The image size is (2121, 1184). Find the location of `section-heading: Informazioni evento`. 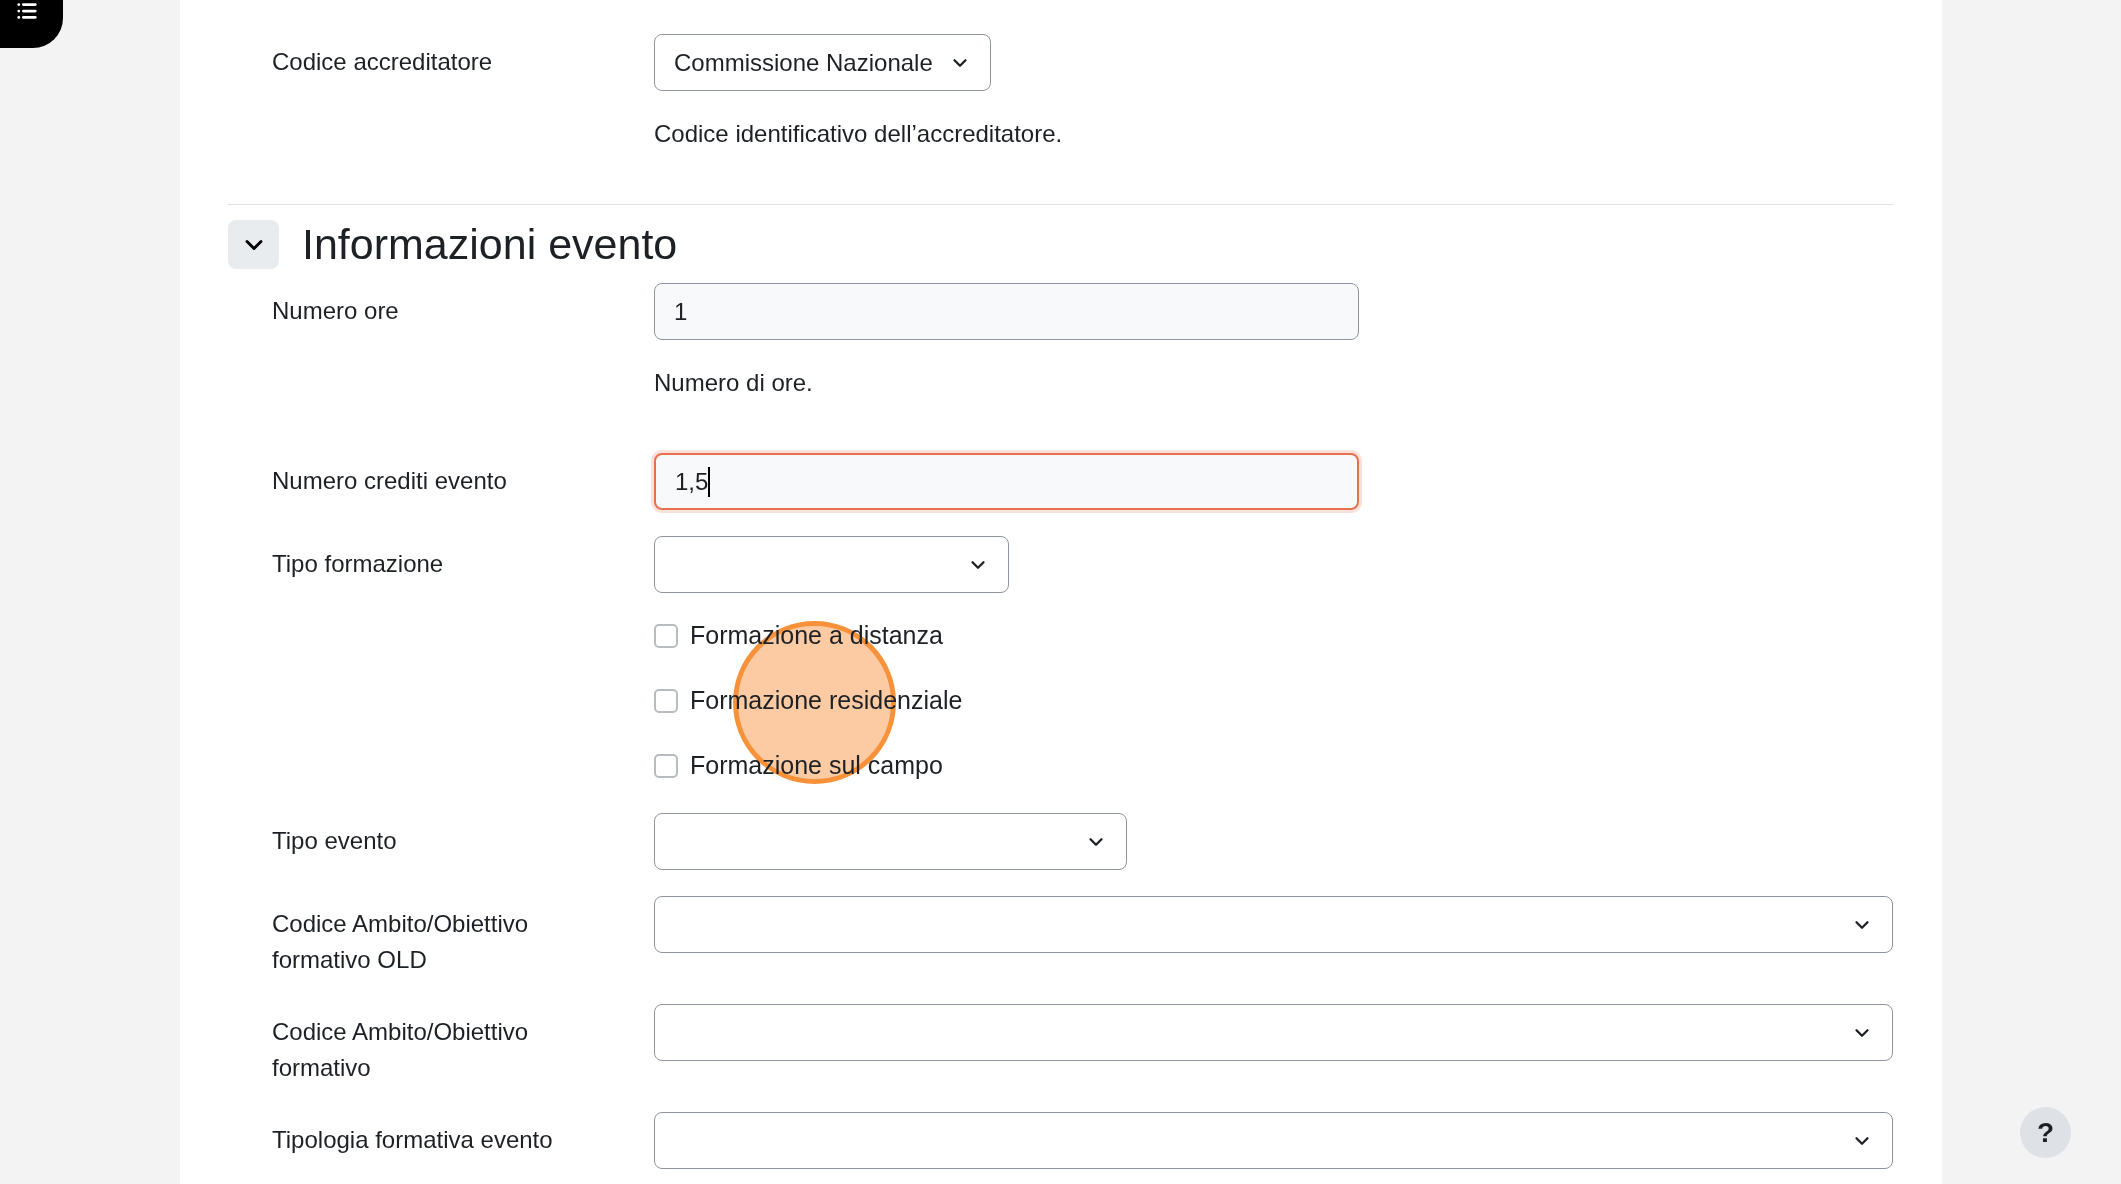

section-heading: Informazioni evento is located at coordinates (490, 244).